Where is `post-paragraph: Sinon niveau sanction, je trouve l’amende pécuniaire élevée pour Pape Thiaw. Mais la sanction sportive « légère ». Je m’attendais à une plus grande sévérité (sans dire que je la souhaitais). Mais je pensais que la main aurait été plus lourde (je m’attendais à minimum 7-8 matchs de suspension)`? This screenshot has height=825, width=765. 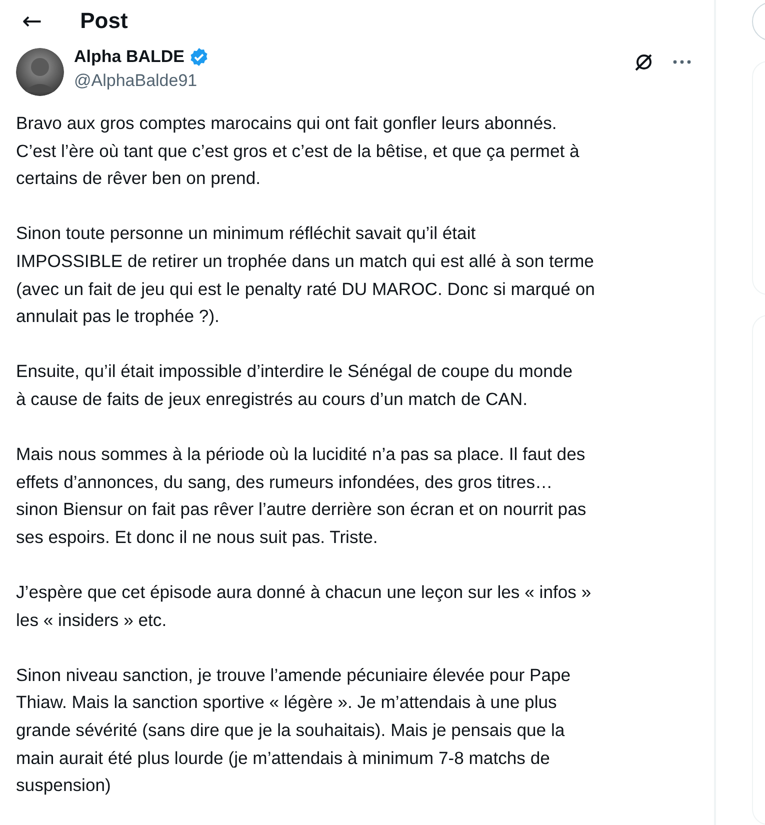 post-paragraph: Sinon niveau sanction, je trouve l’amende pécuniaire élevée pour Pape Thiaw. Mais la sanction sportive « légère ». Je m’attendais à une plus grande sévérité (sans dire que je la souhaitais). Mais je pensais que la main aurait été plus lourde (je m’attendais à minimum 7-8 matchs de suspension) is located at coordinates (294, 731).